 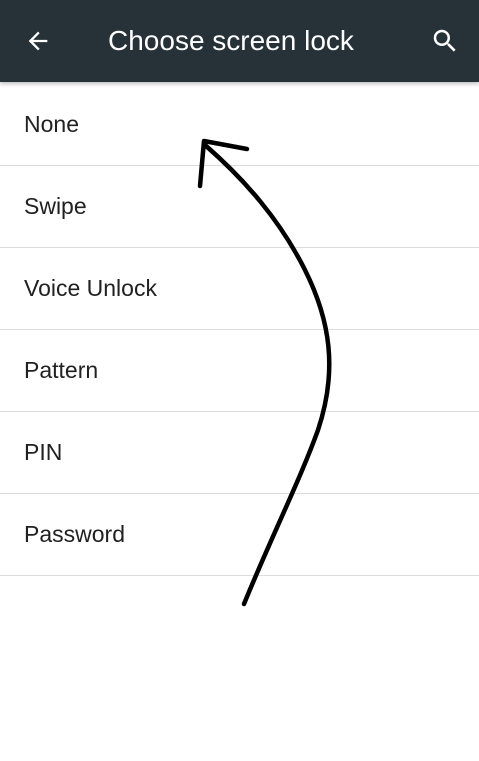 What do you see at coordinates (231, 40) in the screenshot?
I see `page-title: Choose screen lock` at bounding box center [231, 40].